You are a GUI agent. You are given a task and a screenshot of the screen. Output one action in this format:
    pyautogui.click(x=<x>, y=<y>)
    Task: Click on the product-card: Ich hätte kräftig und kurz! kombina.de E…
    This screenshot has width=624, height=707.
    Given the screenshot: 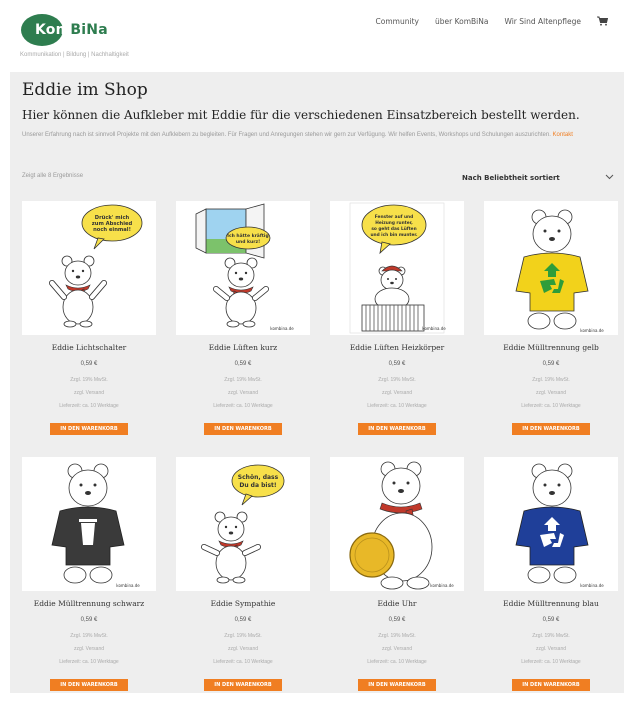 What is the action you would take?
    pyautogui.click(x=243, y=326)
    